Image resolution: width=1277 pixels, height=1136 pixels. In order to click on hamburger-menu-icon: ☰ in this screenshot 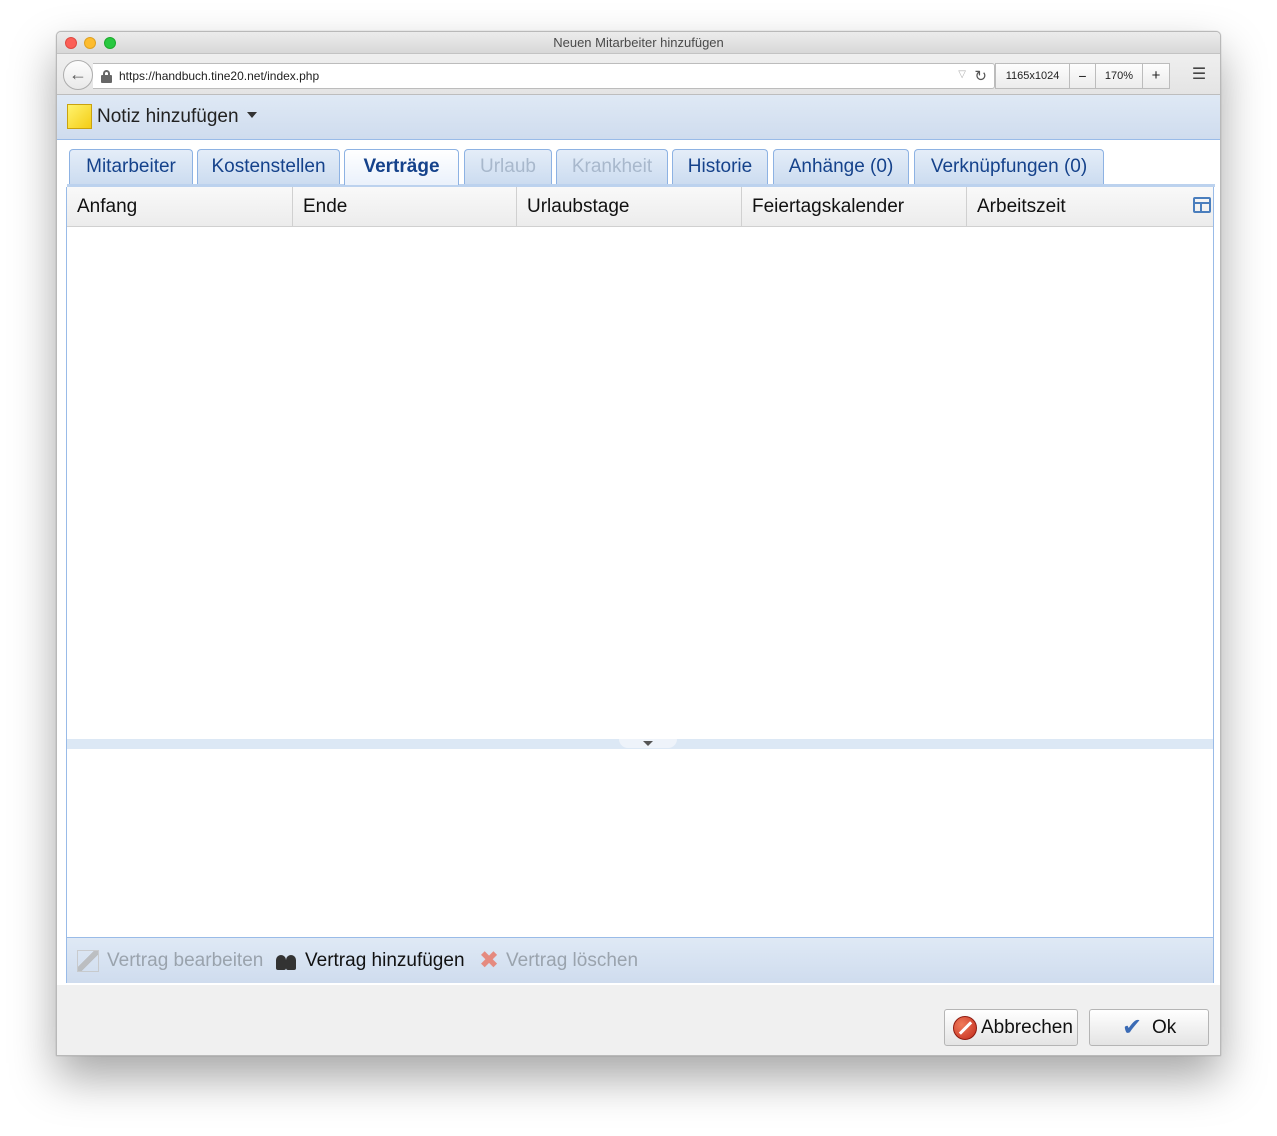, I will do `click(1199, 76)`.